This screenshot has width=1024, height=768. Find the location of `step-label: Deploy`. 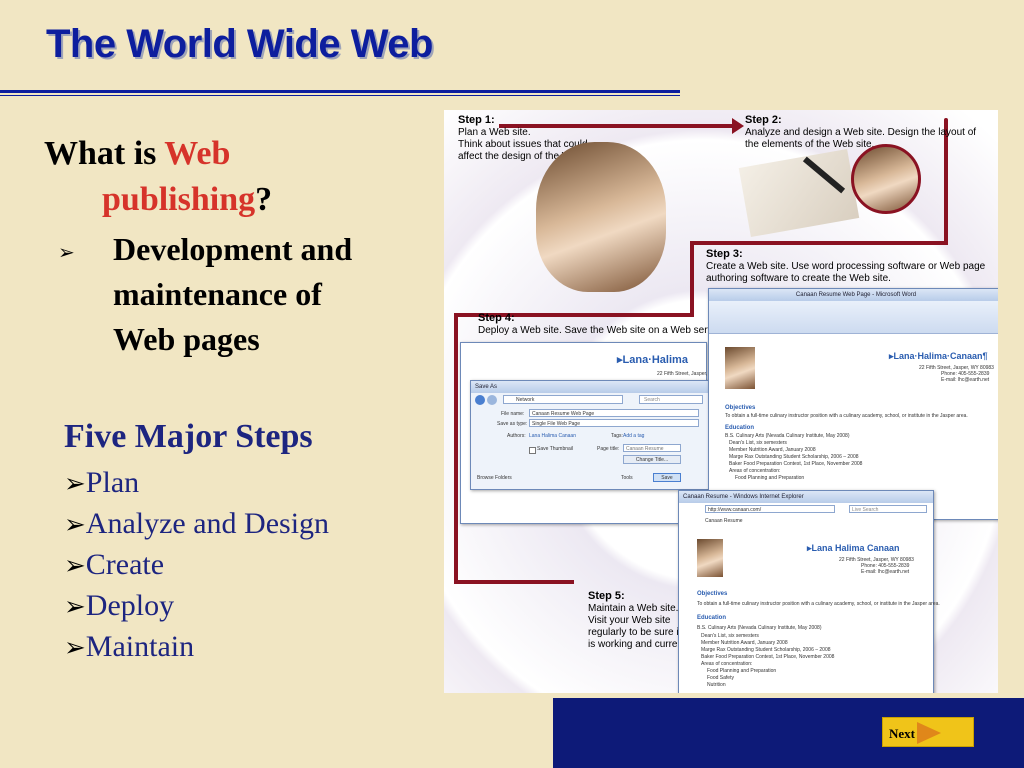

step-label: Deploy is located at coordinates (130, 605).